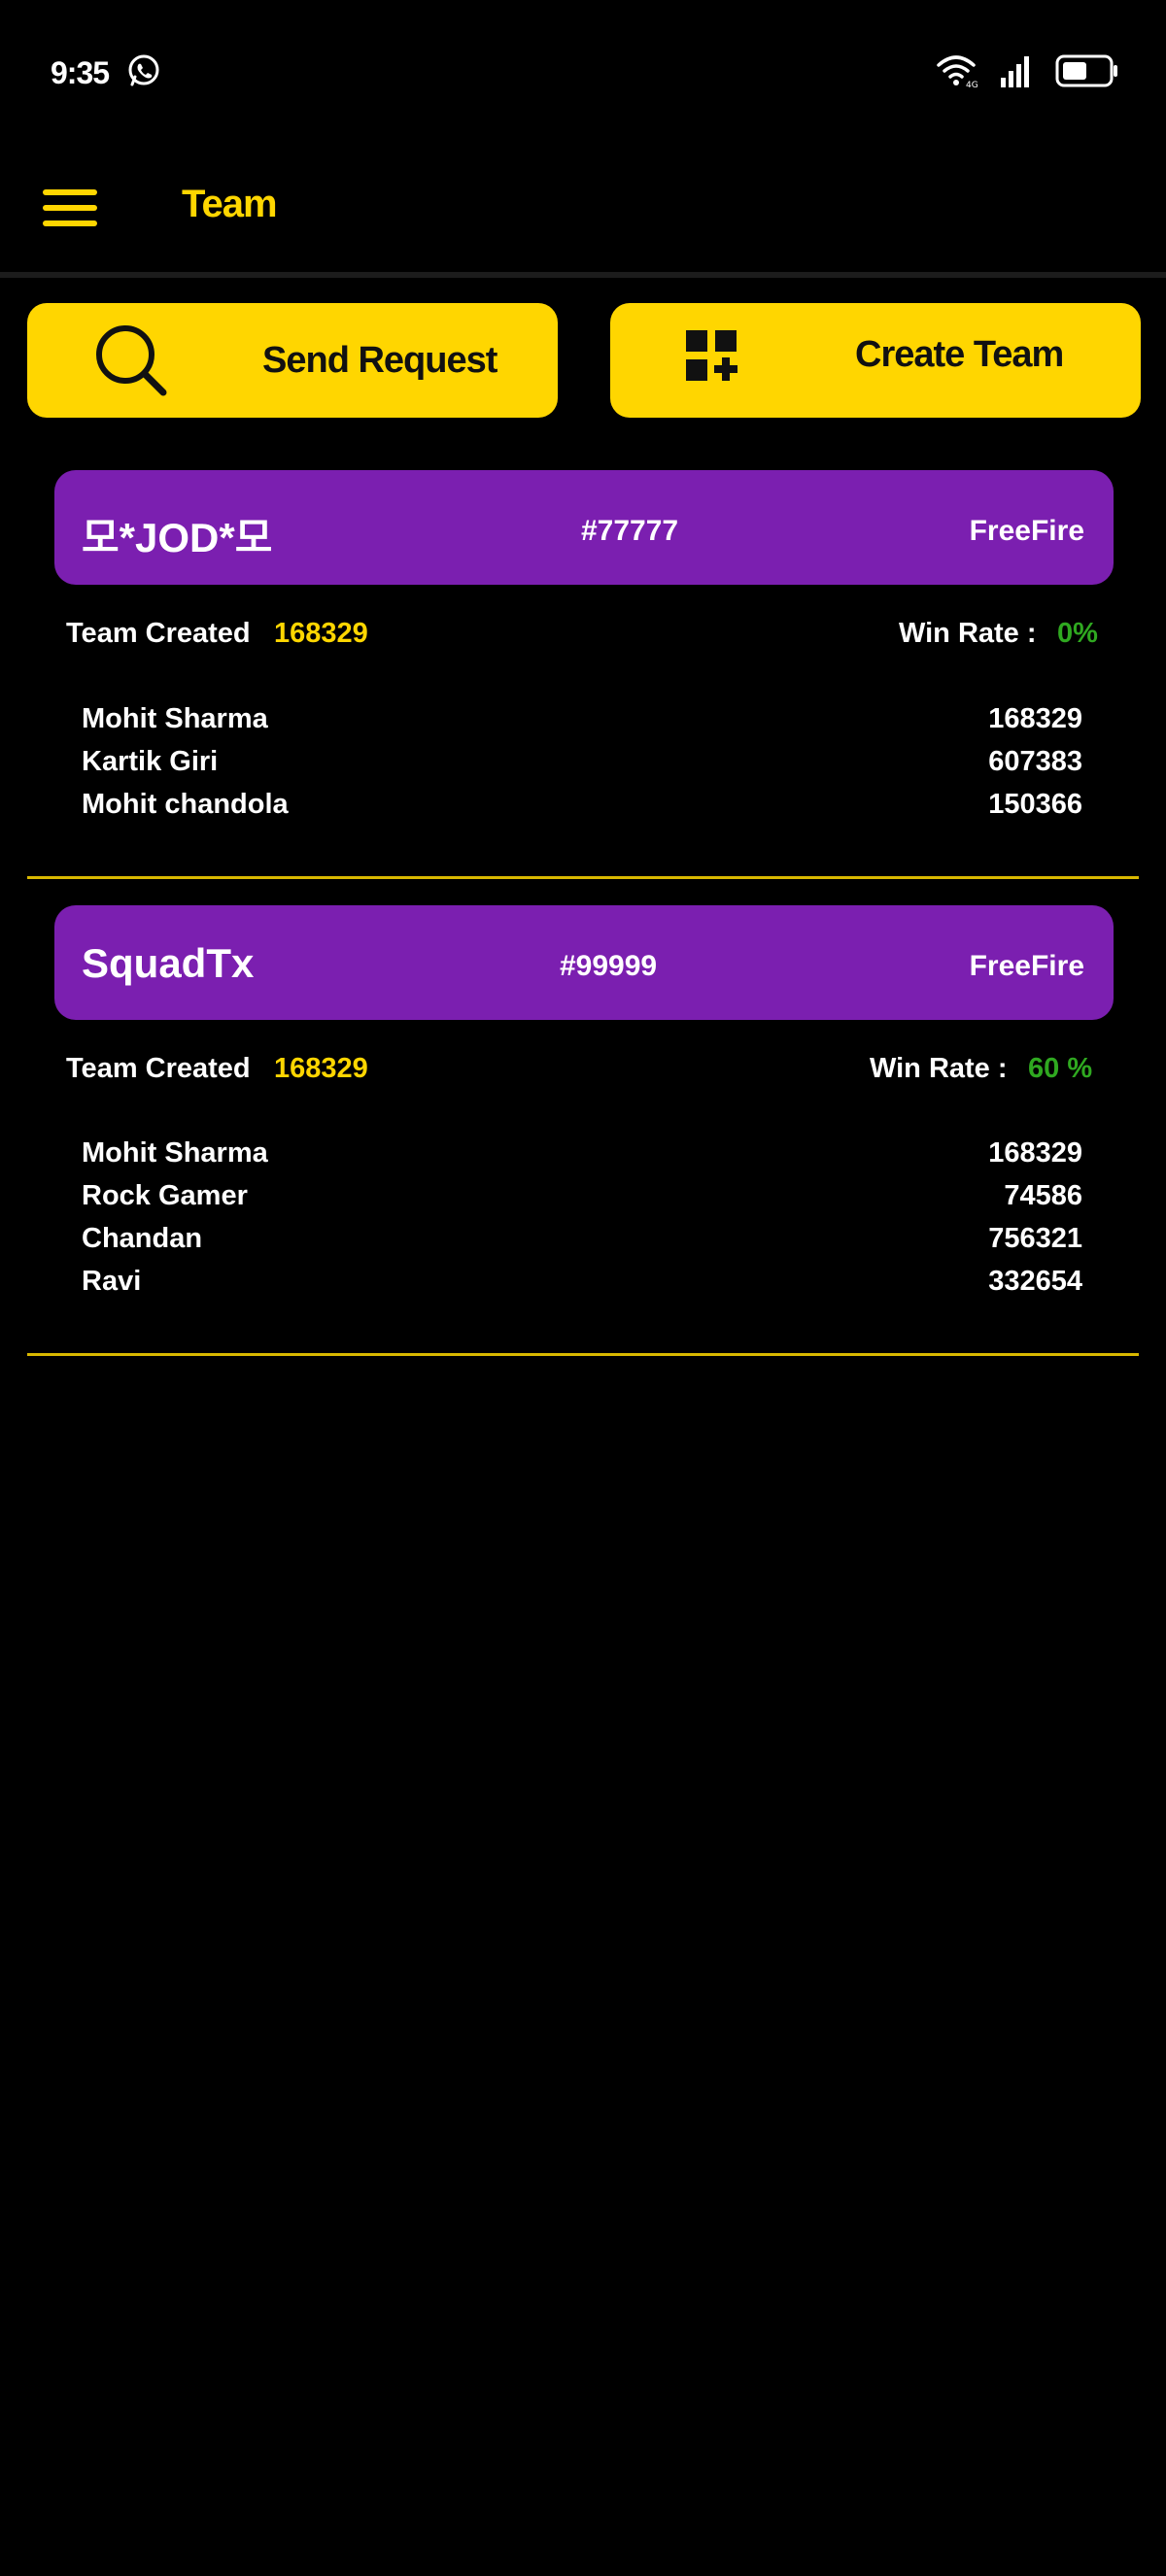 This screenshot has height=2576, width=1166. I want to click on list-item: Rock Gamer 74586, so click(582, 1195).